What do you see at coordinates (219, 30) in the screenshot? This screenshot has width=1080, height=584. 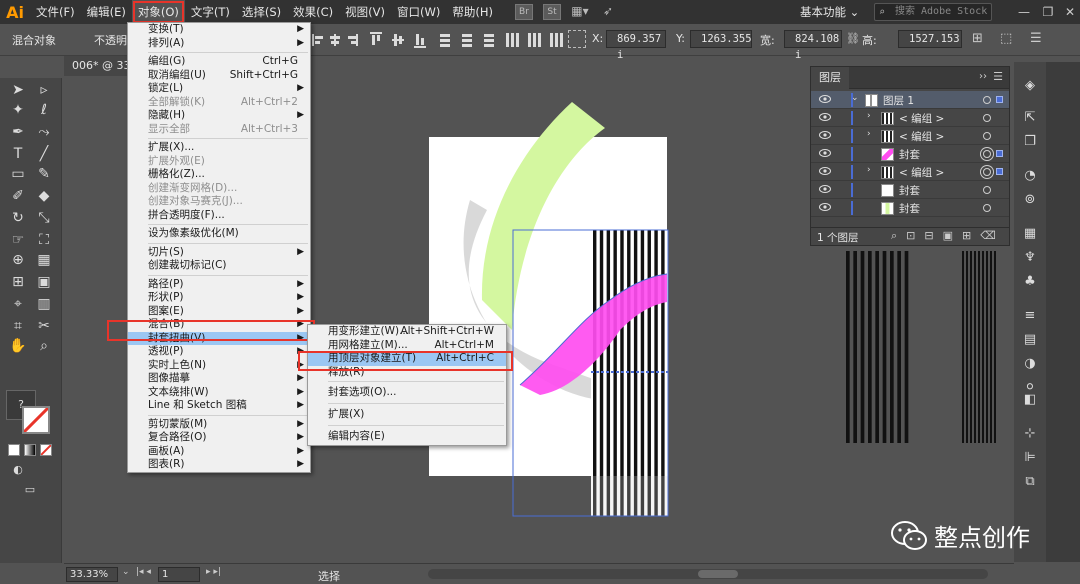 I see `object-menu-item: 变换(T) ▶` at bounding box center [219, 30].